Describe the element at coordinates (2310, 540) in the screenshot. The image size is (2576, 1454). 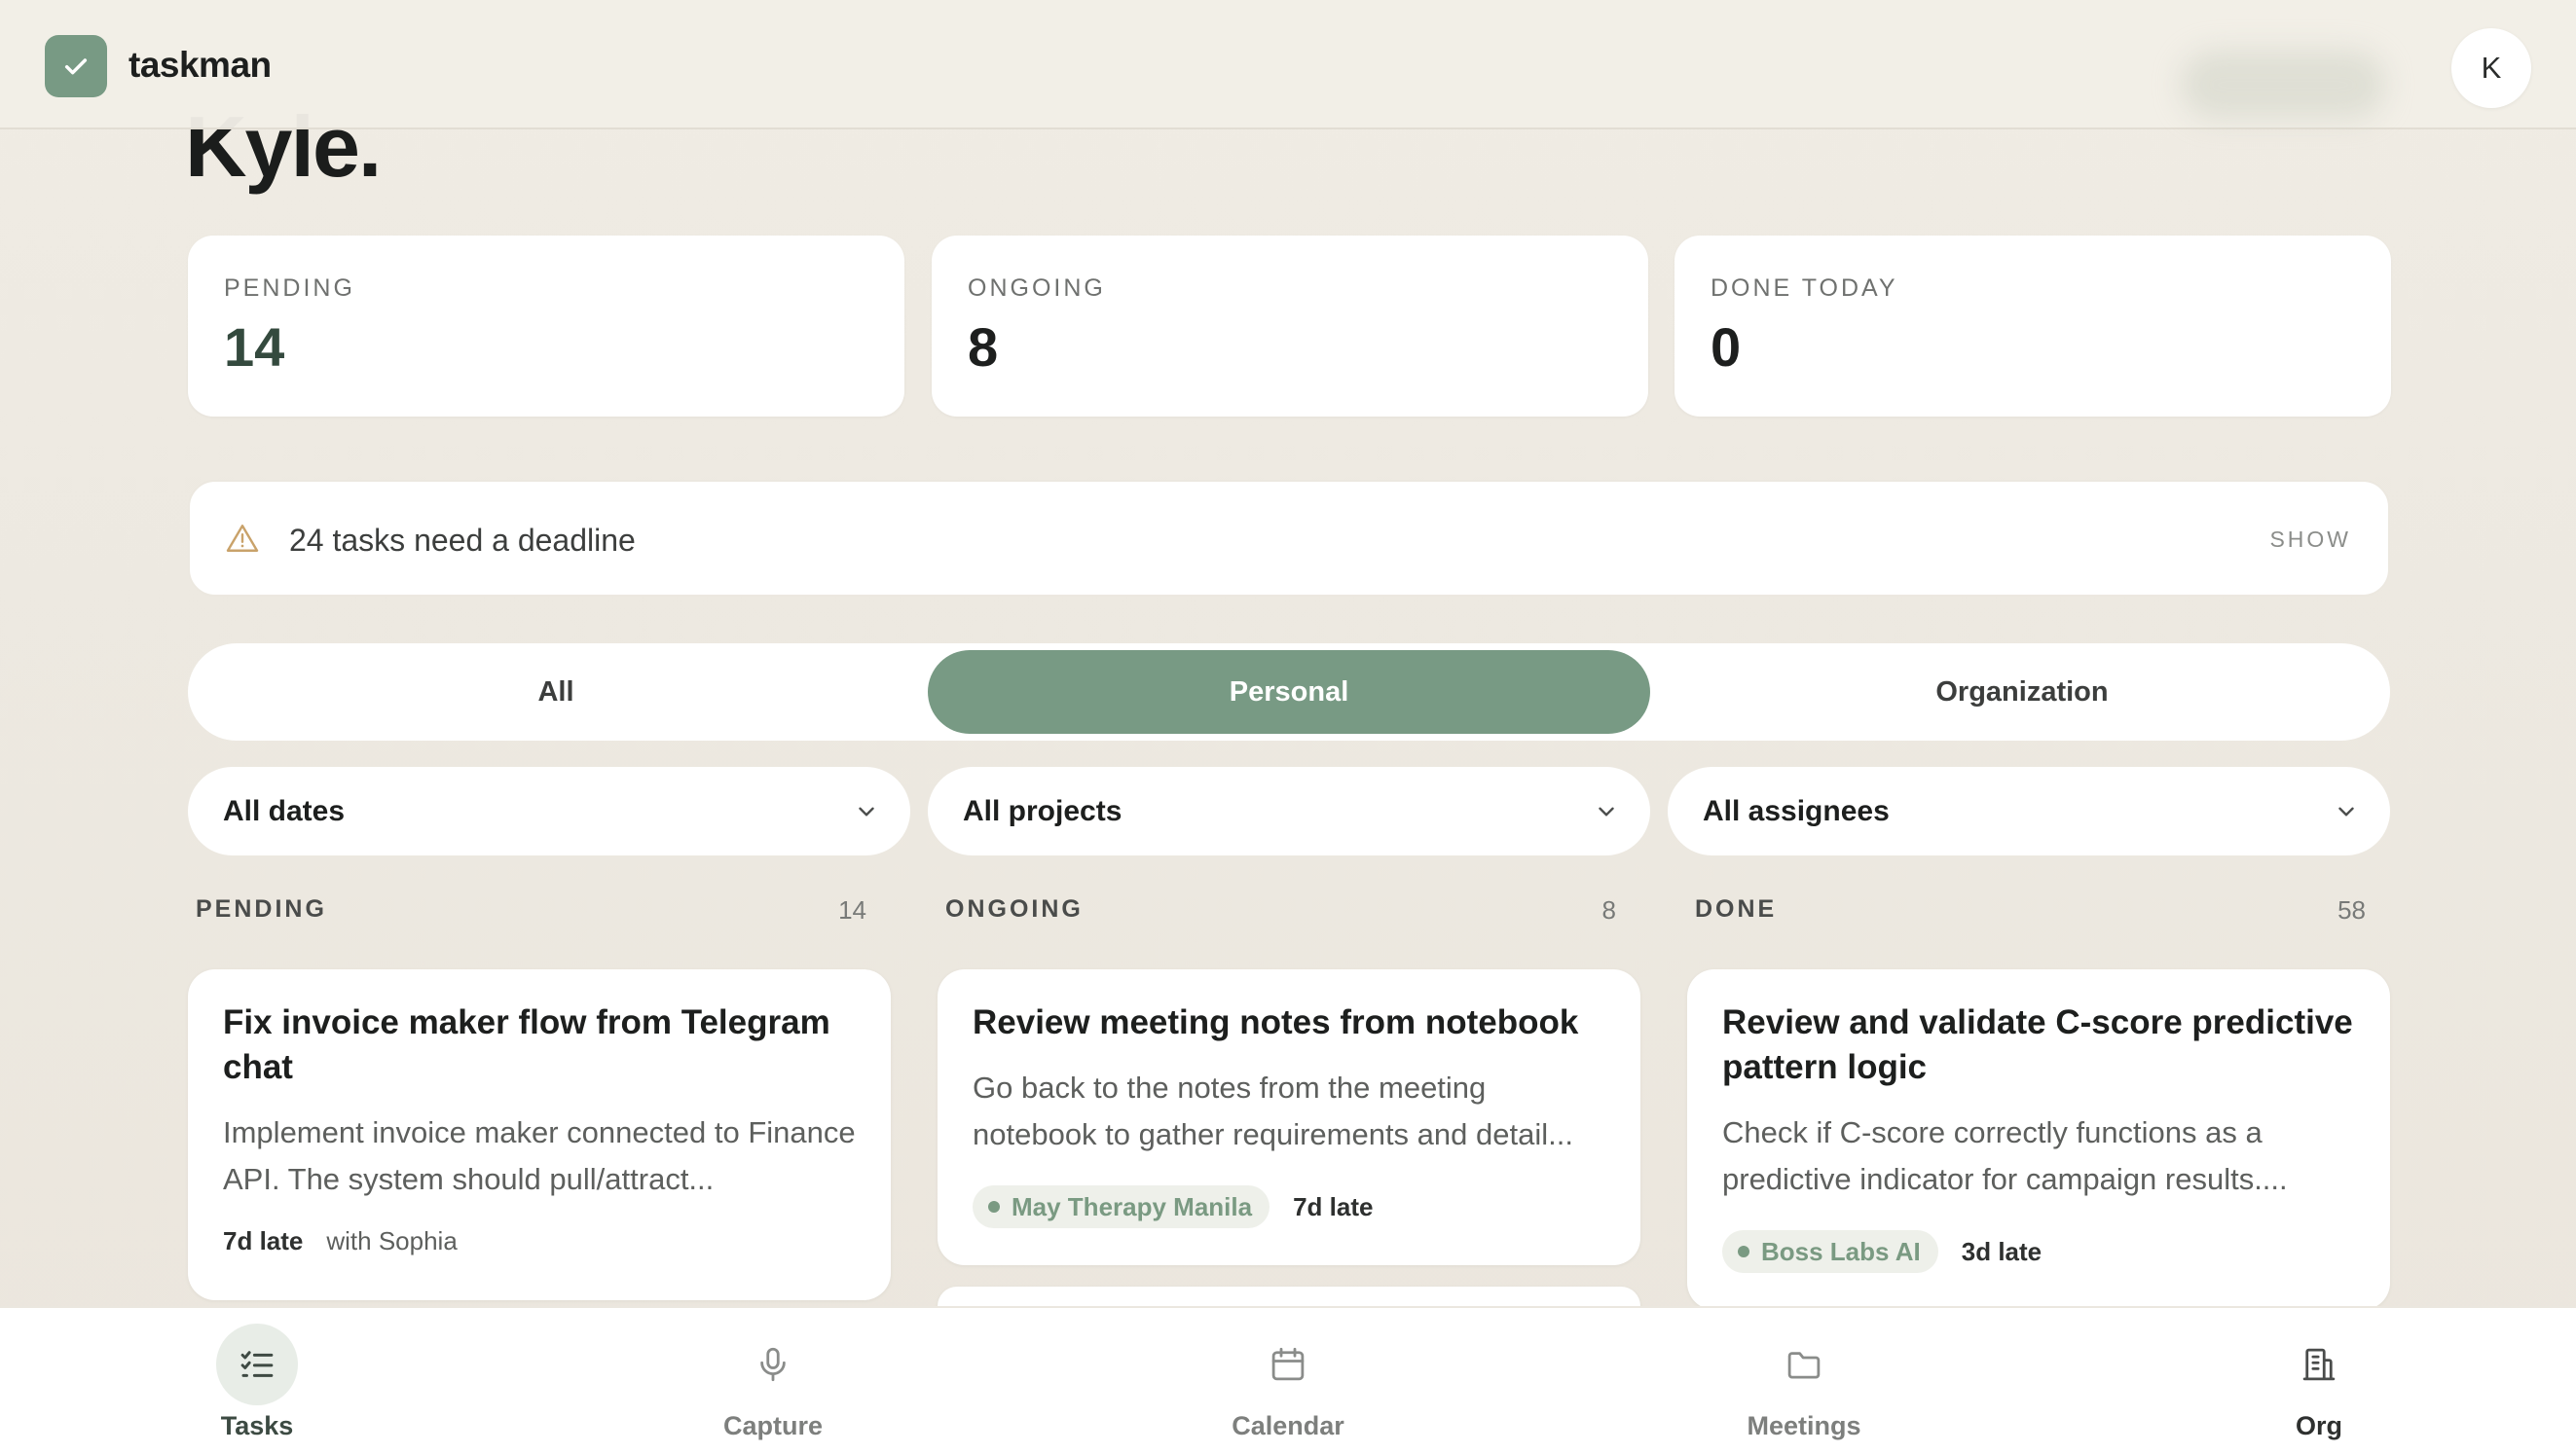
I see `show-button: SHOW` at that location.